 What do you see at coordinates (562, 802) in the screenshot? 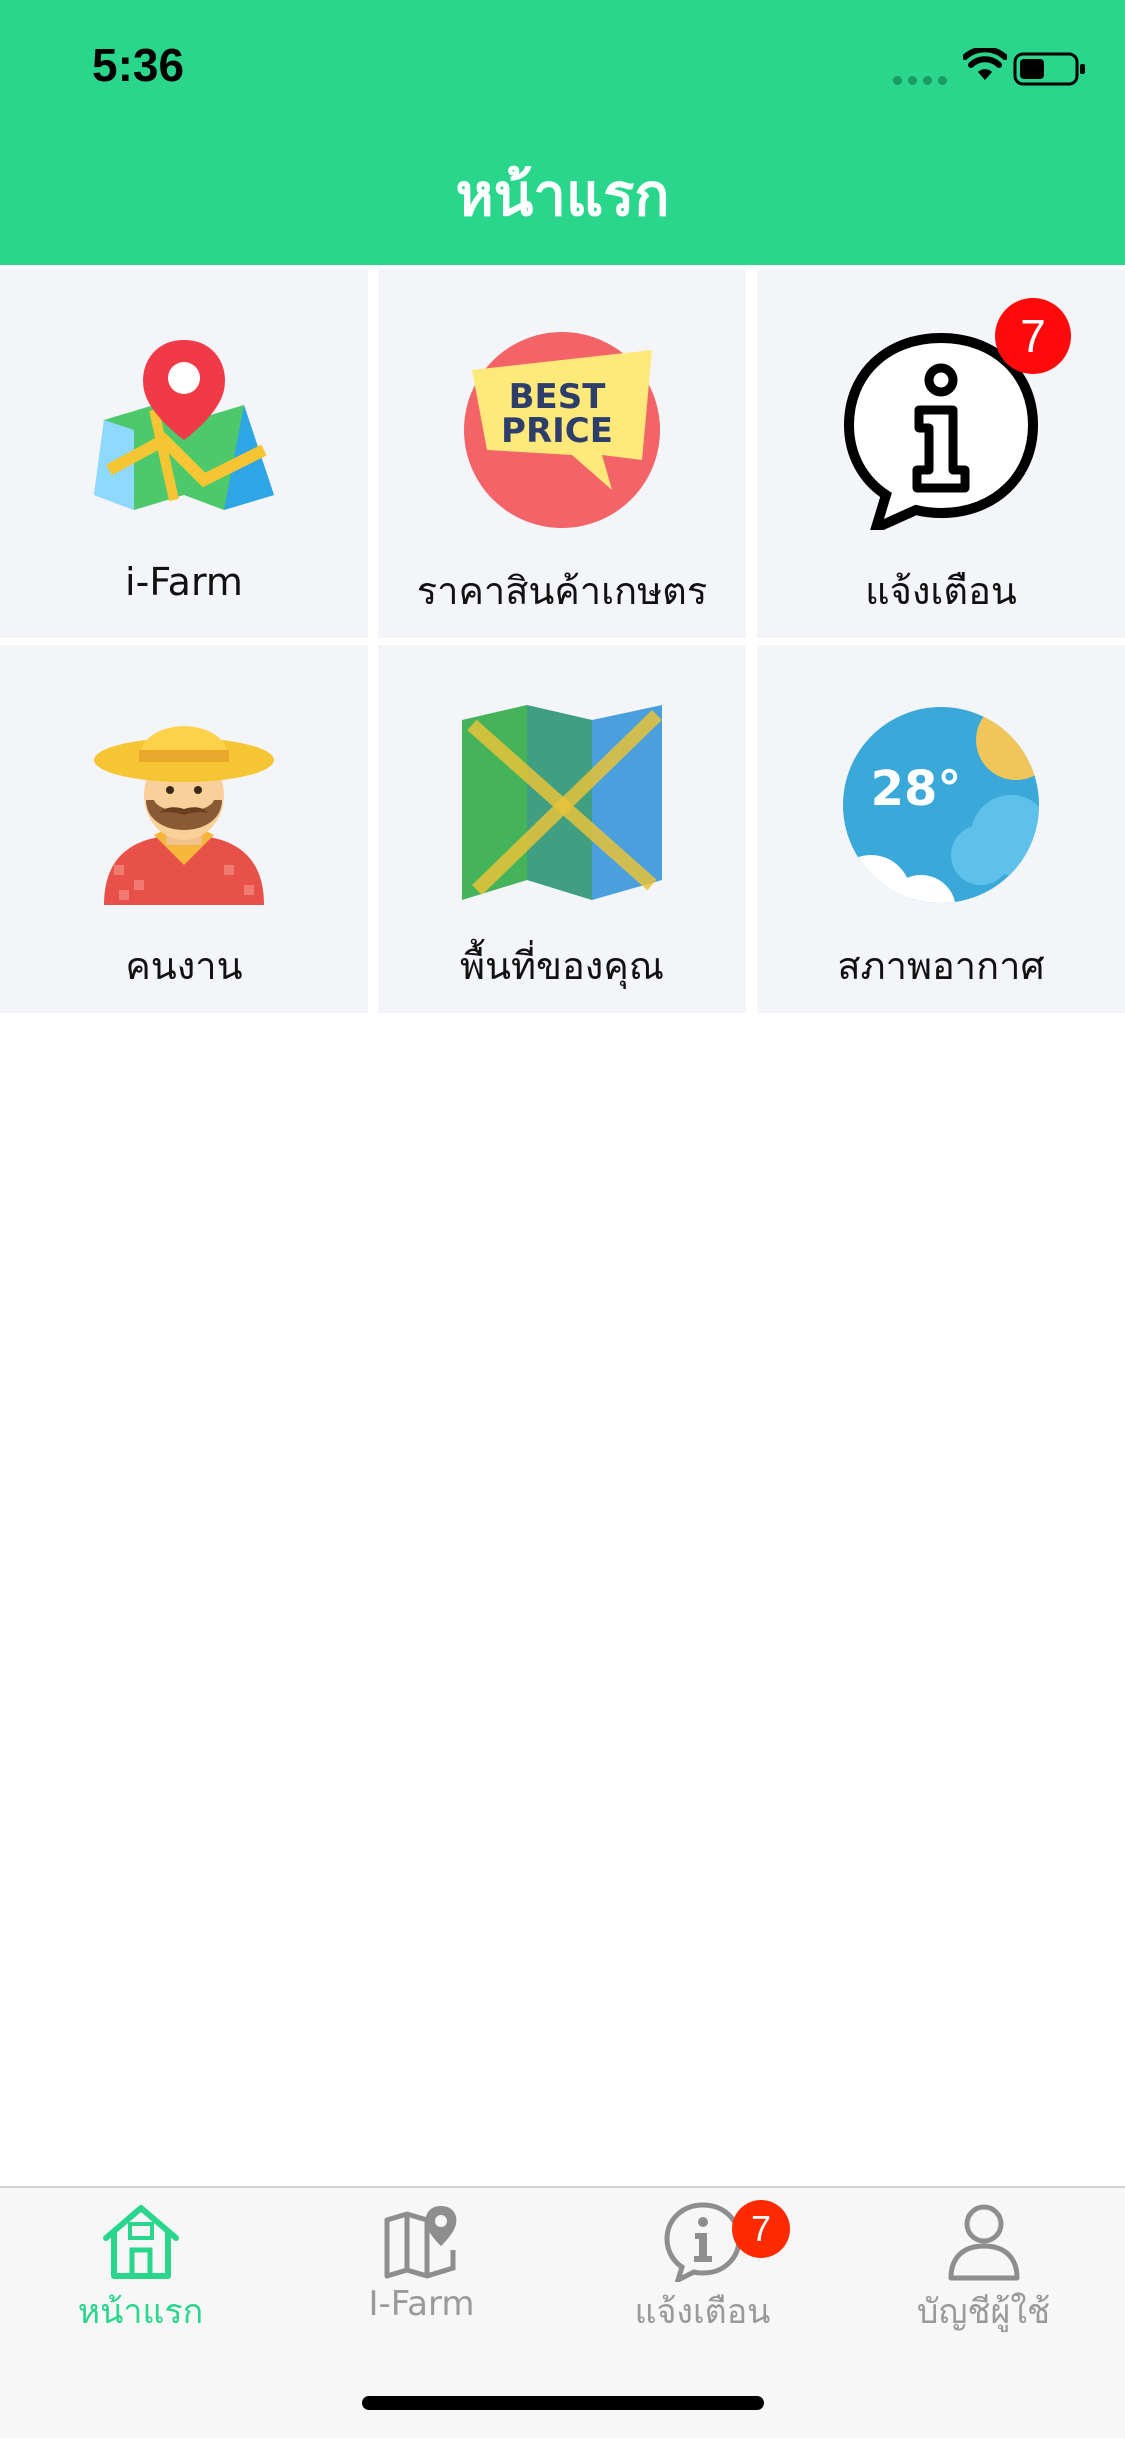
I see `folded-map-icon` at bounding box center [562, 802].